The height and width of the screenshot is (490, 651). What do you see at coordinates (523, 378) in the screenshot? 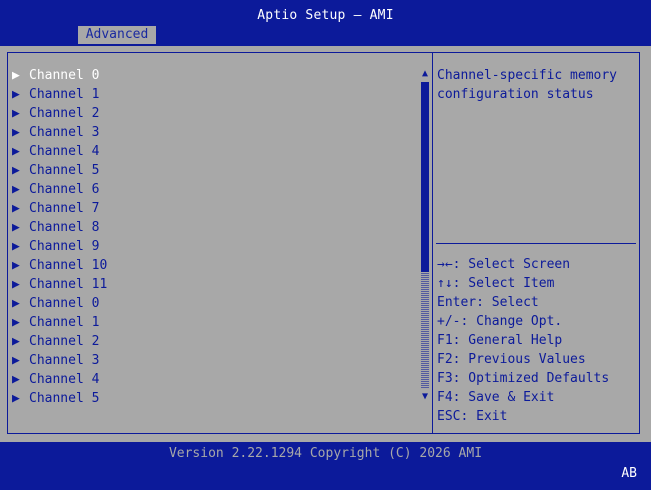
I see `key-hint: F3: Optimized Defaults` at bounding box center [523, 378].